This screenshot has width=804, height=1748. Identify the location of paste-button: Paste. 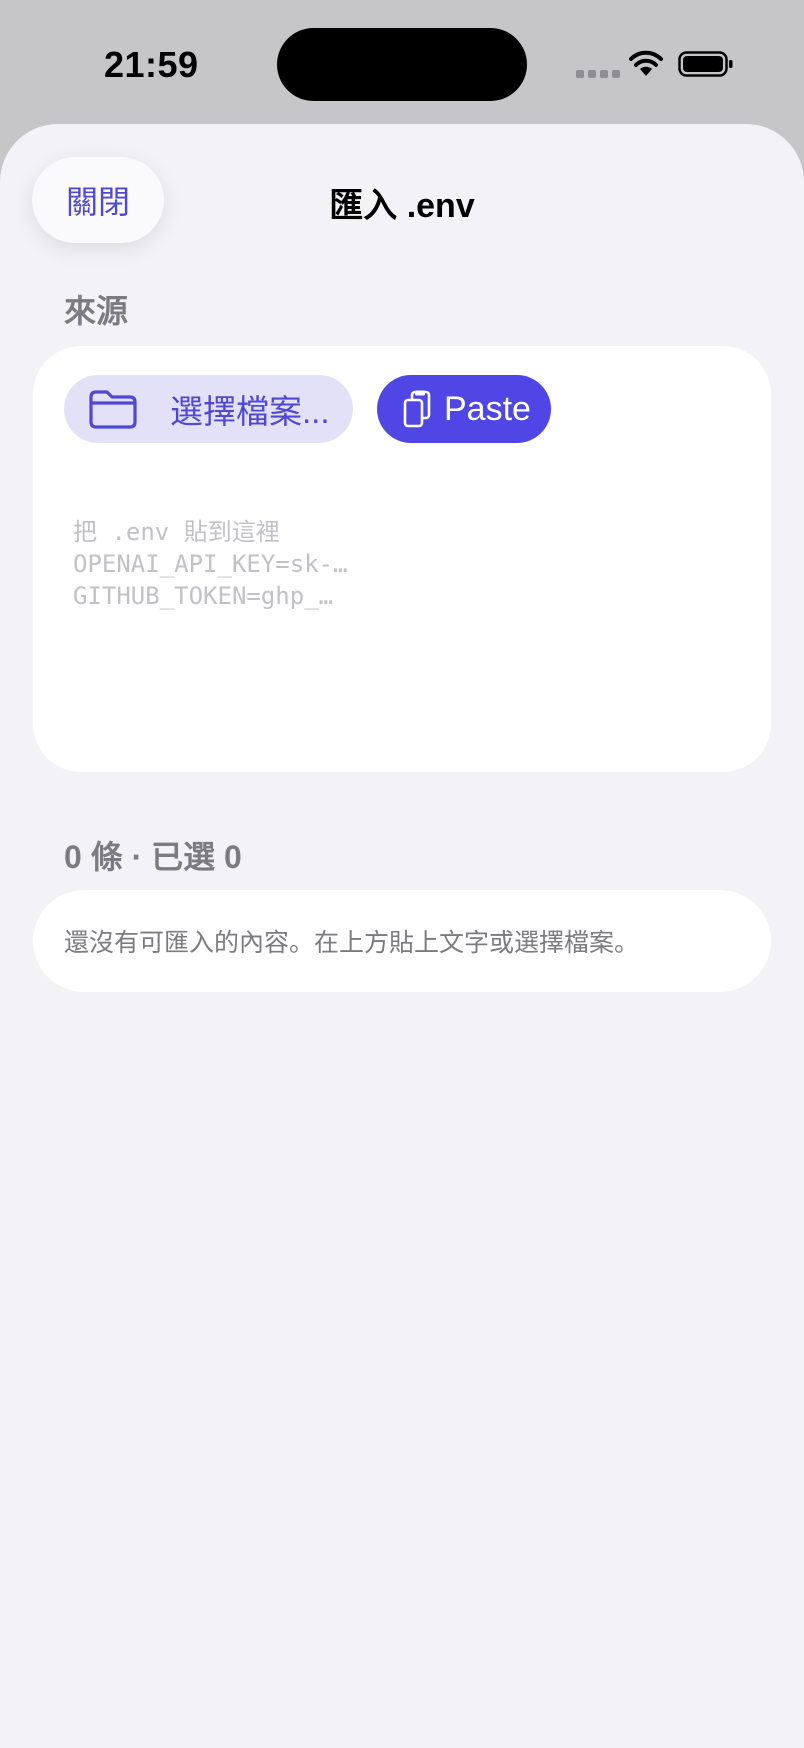
(464, 409).